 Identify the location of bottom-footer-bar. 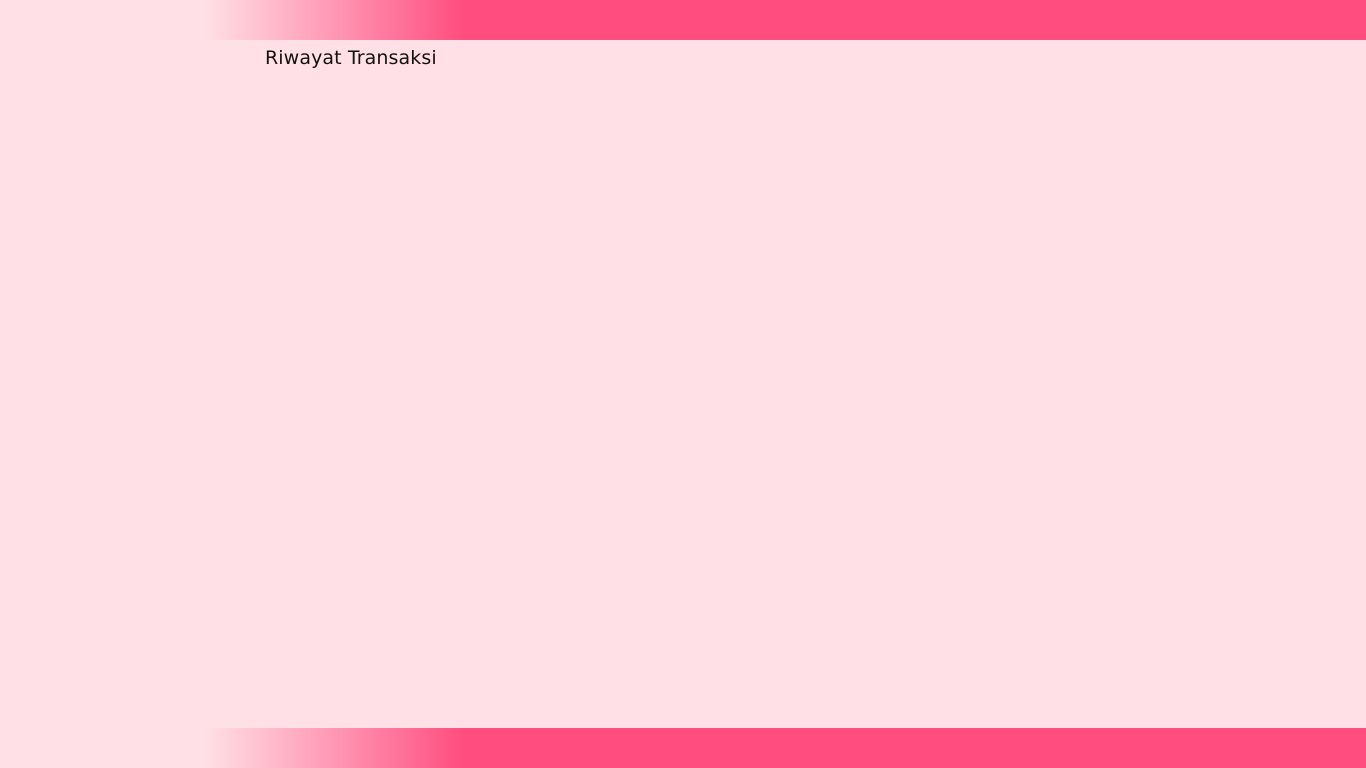
(683, 748).